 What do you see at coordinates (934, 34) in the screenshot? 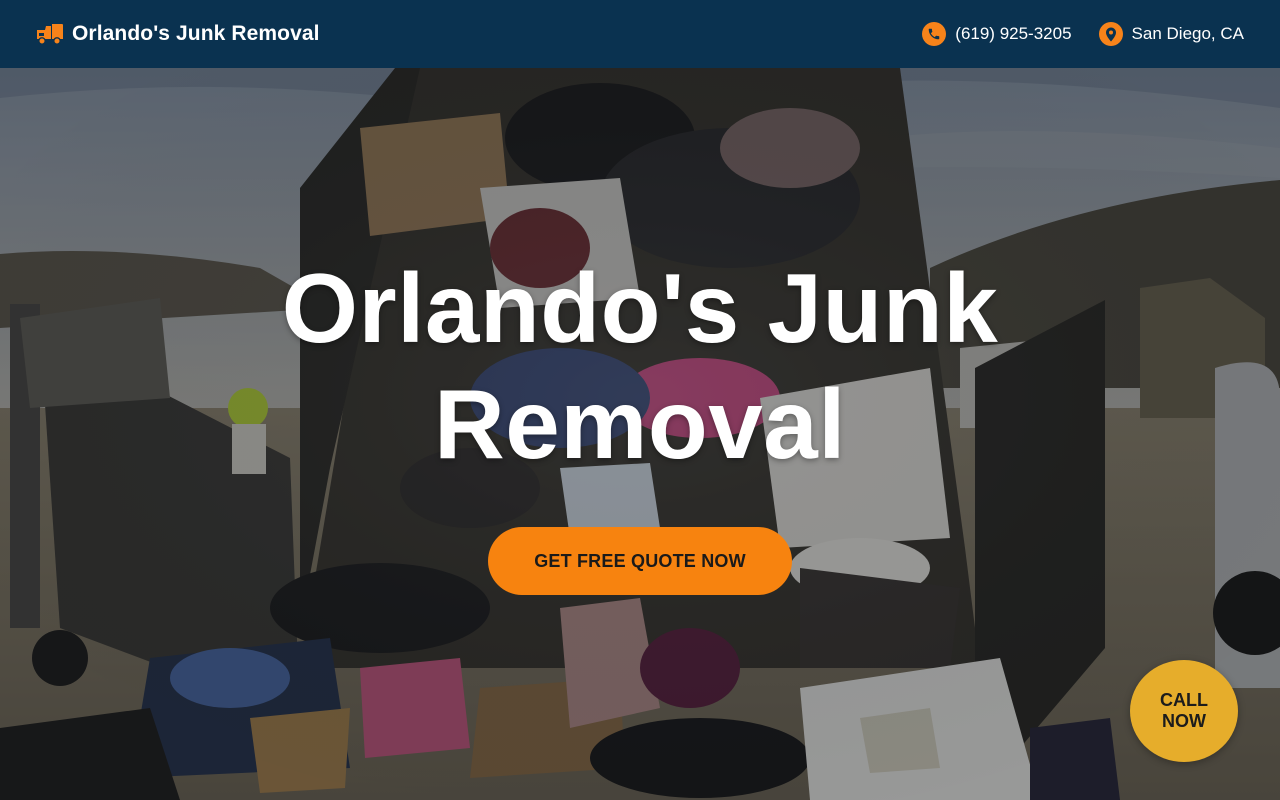
I see `phone-icon` at bounding box center [934, 34].